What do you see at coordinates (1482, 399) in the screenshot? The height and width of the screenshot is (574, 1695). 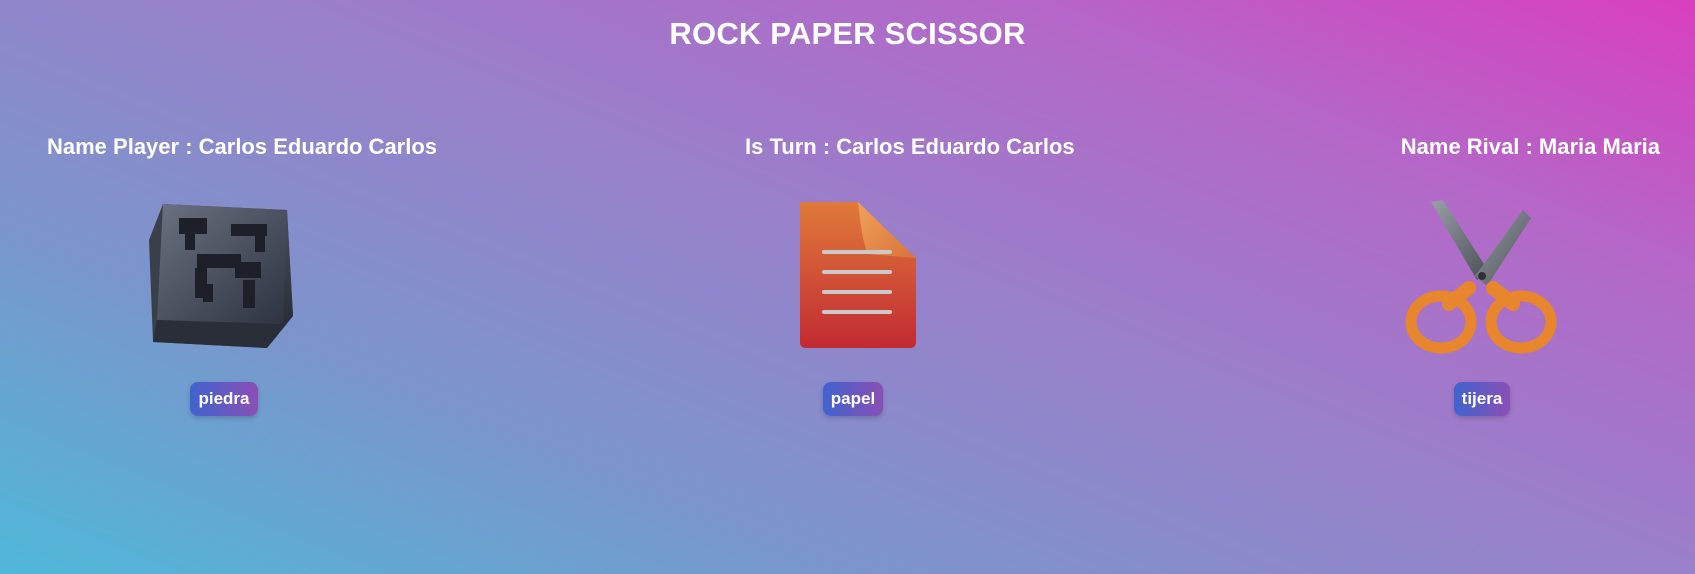 I see `scissor-choice-button: tijera` at bounding box center [1482, 399].